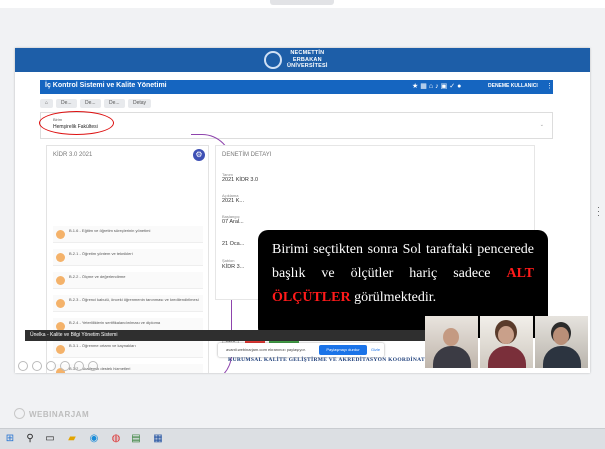  Describe the element at coordinates (30, 439) in the screenshot. I see `search-icon: ⚲` at that location.